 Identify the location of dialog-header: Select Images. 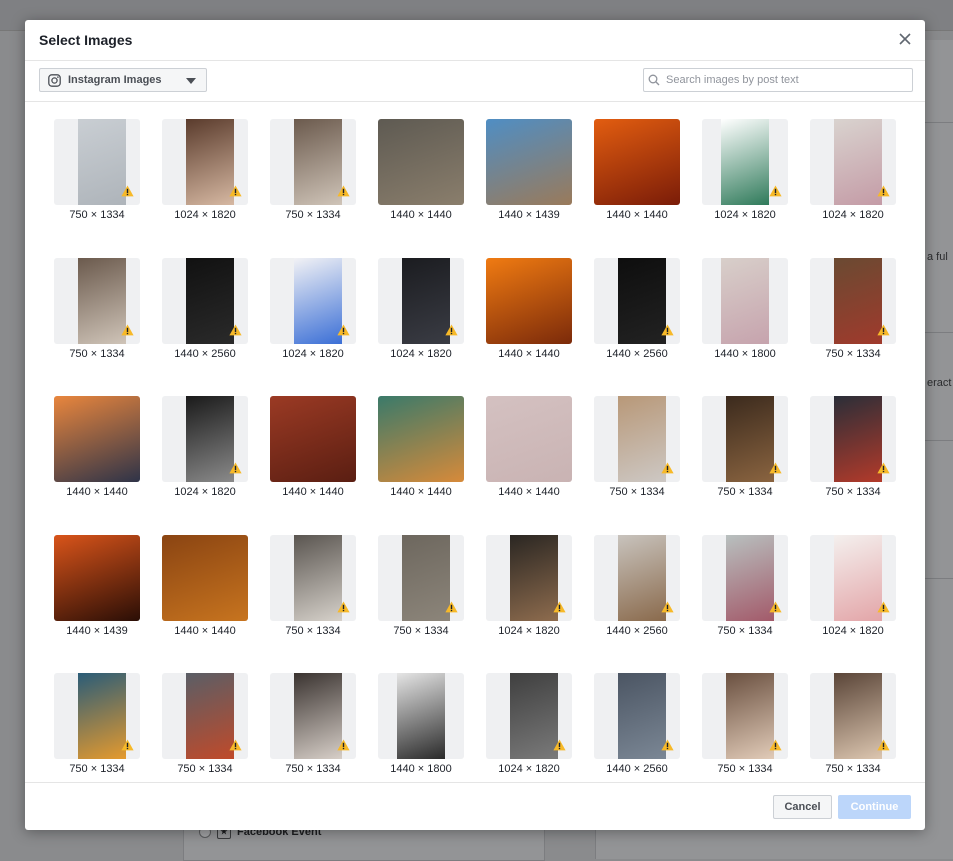
(475, 40).